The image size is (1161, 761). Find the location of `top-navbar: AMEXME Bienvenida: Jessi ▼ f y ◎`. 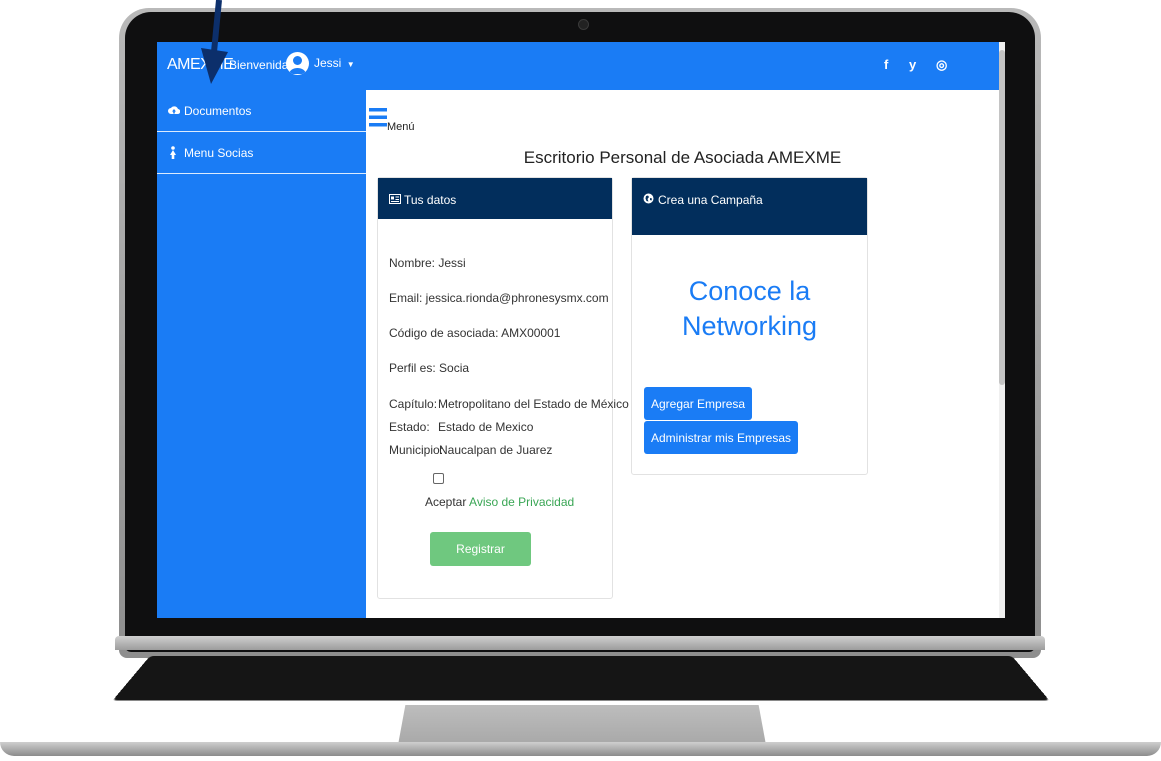

top-navbar: AMEXME Bienvenida: Jessi ▼ f y ◎ is located at coordinates (578, 66).